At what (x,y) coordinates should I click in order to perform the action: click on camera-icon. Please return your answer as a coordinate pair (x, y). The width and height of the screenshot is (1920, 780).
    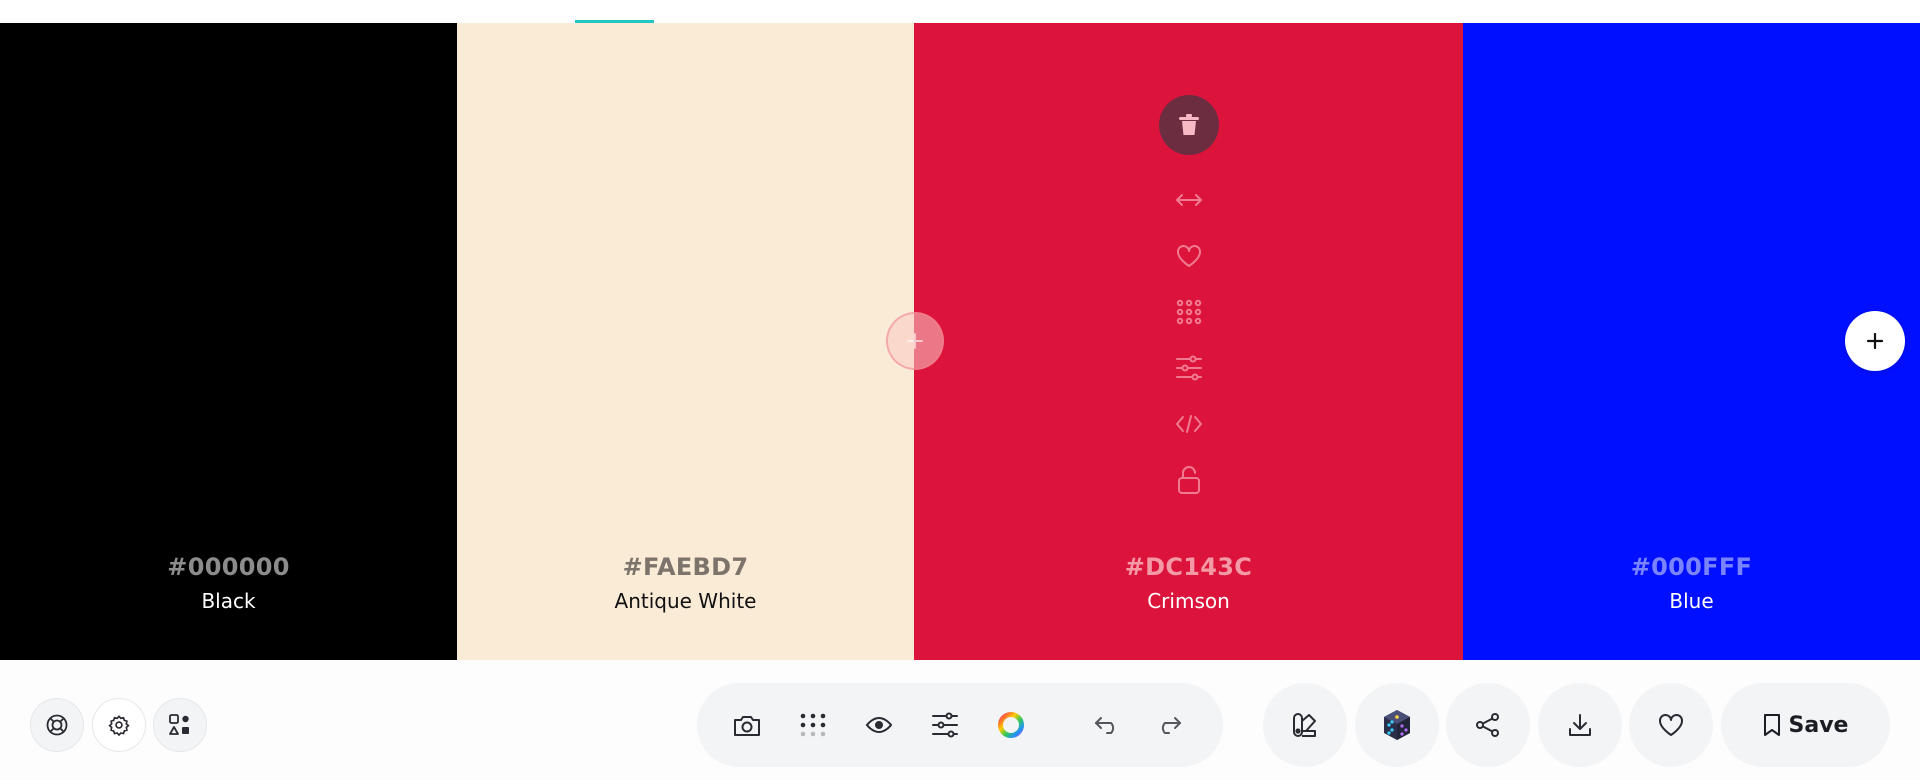
    Looking at the image, I should click on (747, 726).